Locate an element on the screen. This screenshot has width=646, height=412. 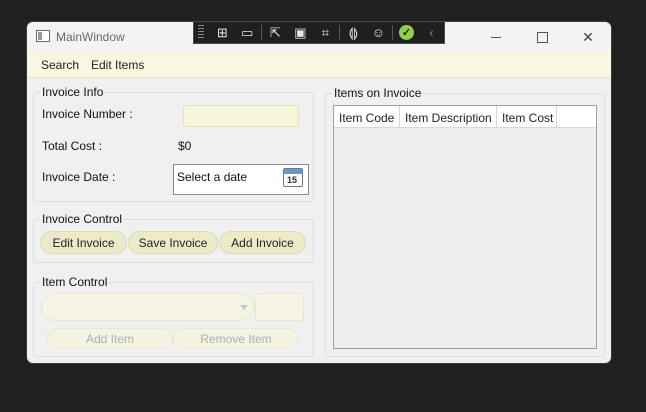
close-icon: ✕ is located at coordinates (588, 36).